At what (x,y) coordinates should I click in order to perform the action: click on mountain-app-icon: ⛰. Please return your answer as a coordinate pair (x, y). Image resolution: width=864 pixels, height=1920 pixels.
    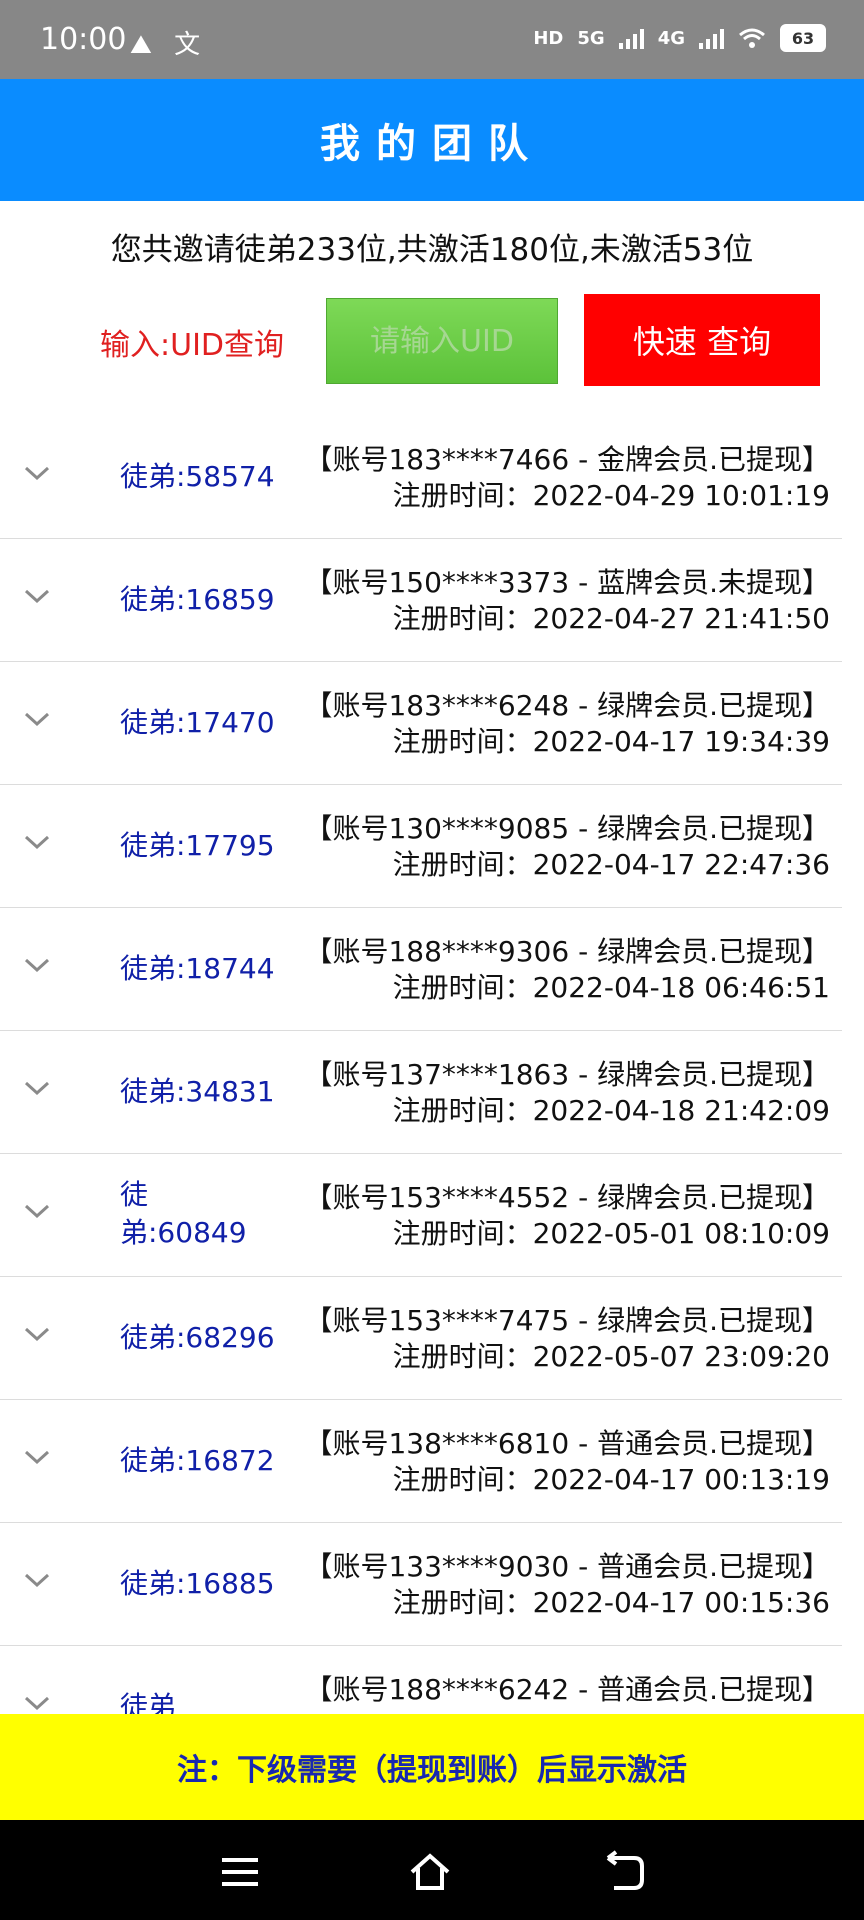
    Looking at the image, I should click on (141, 45).